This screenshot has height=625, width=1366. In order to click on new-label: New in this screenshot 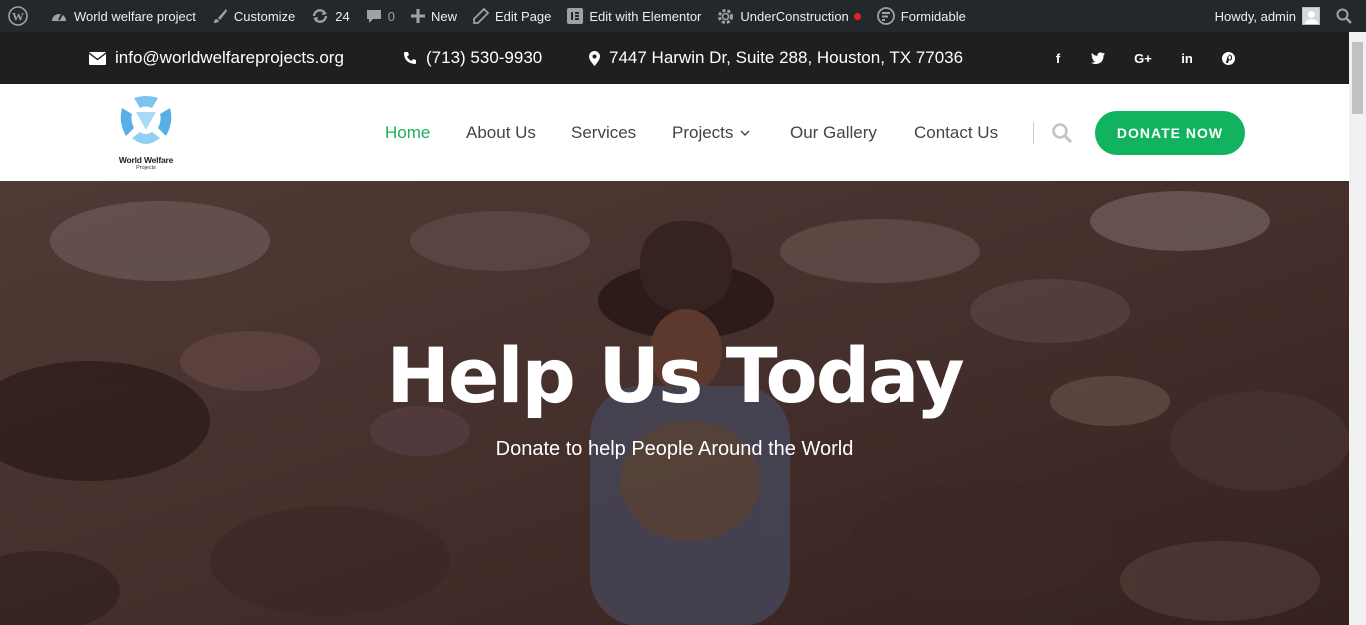, I will do `click(444, 16)`.